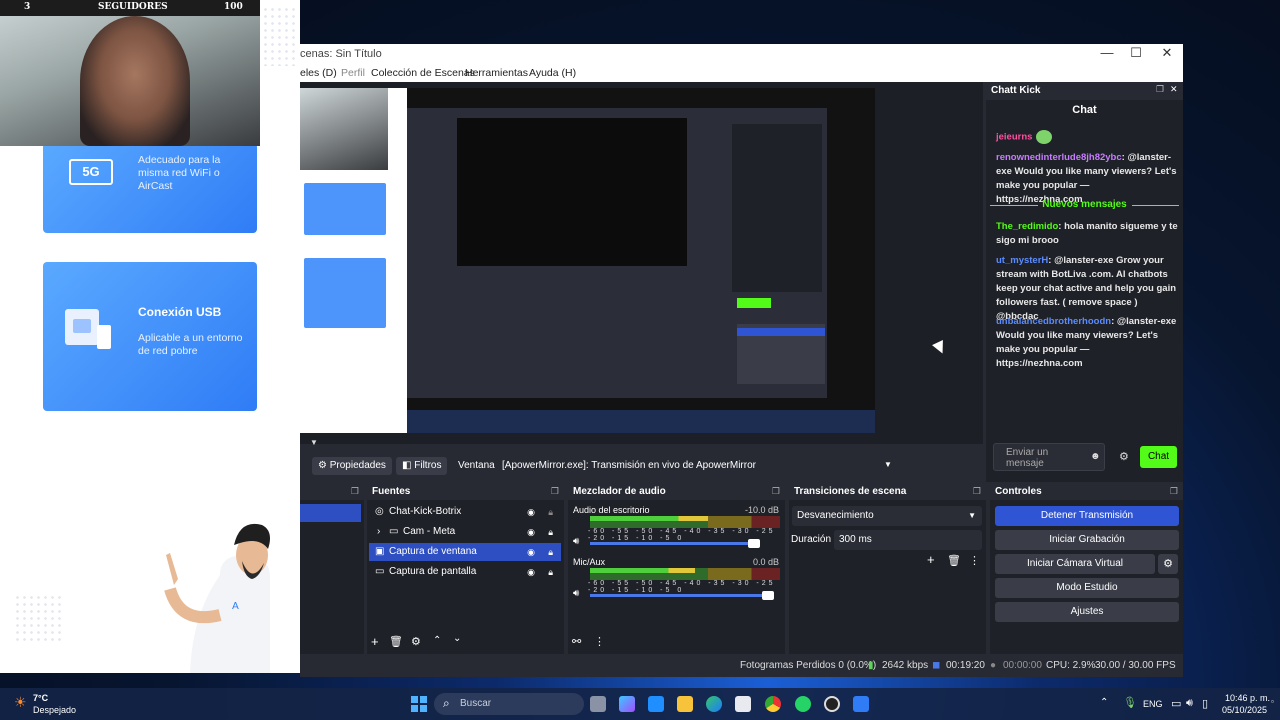 The width and height of the screenshot is (1280, 720). What do you see at coordinates (1087, 516) in the screenshot?
I see `stop-streaming-button: Detener Transmisión` at bounding box center [1087, 516].